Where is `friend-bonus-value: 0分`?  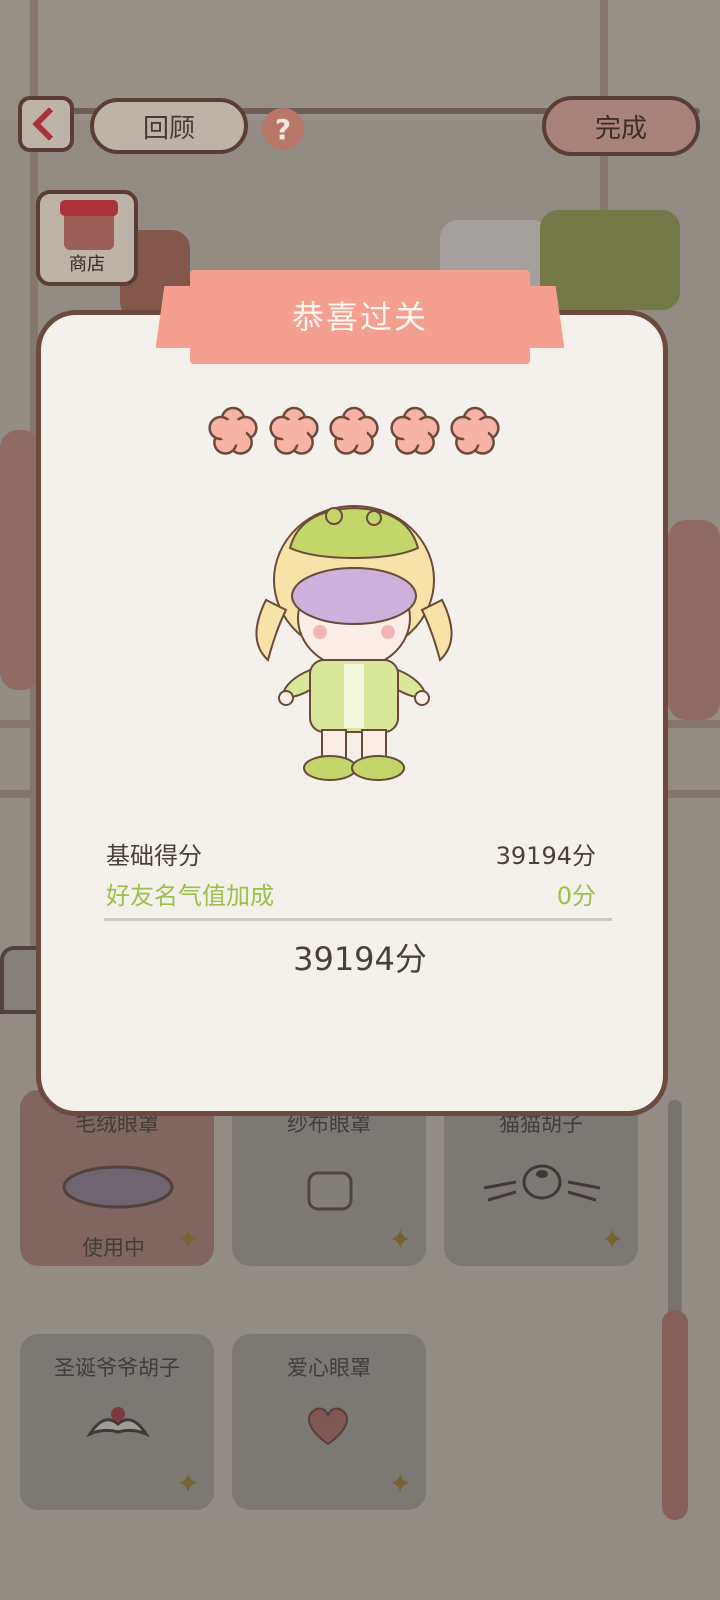 friend-bonus-value: 0分 is located at coordinates (576, 896).